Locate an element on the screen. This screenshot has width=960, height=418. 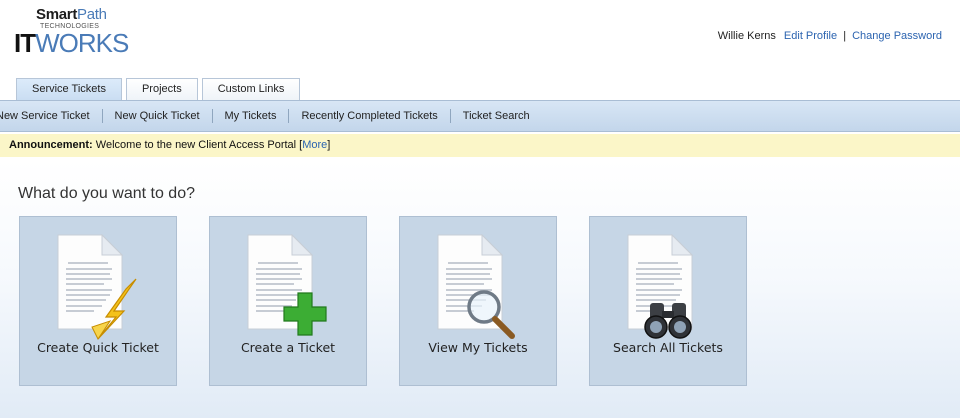
tab-custom-links: Custom Links is located at coordinates (251, 89).